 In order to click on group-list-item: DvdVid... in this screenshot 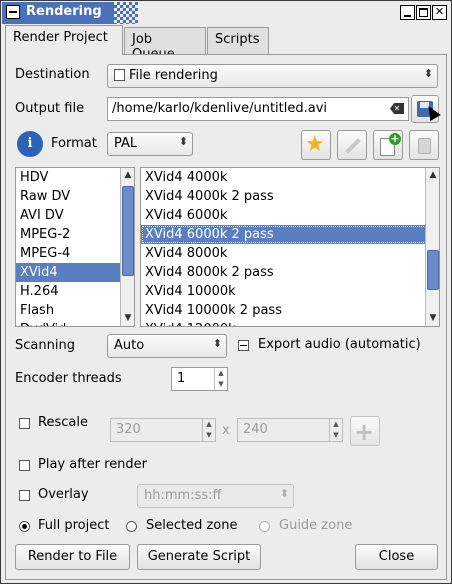, I will do `click(75, 323)`.